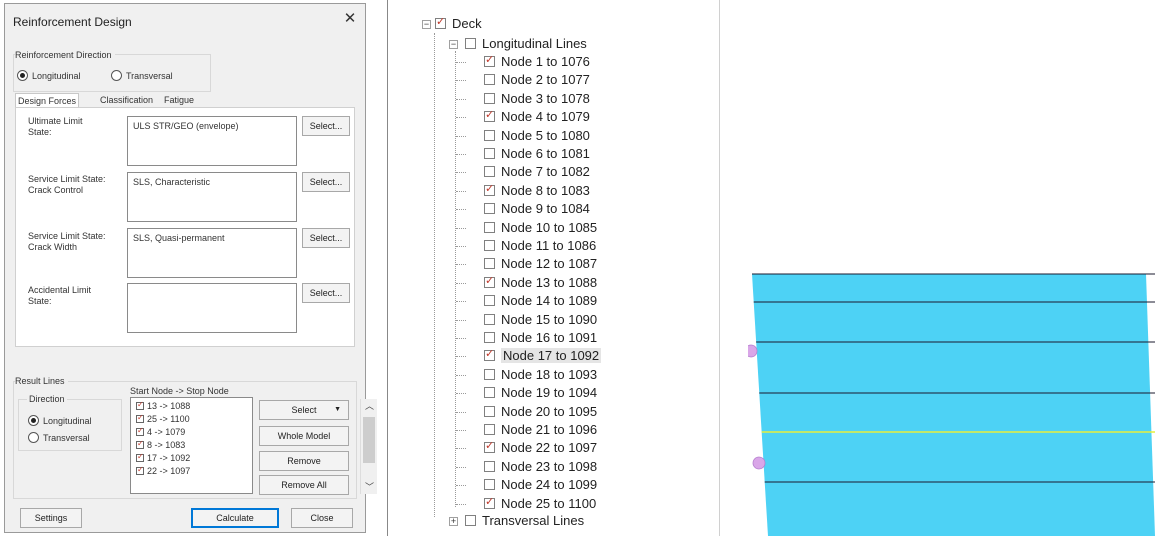 The image size is (1155, 536). I want to click on scroll-thumb, so click(369, 440).